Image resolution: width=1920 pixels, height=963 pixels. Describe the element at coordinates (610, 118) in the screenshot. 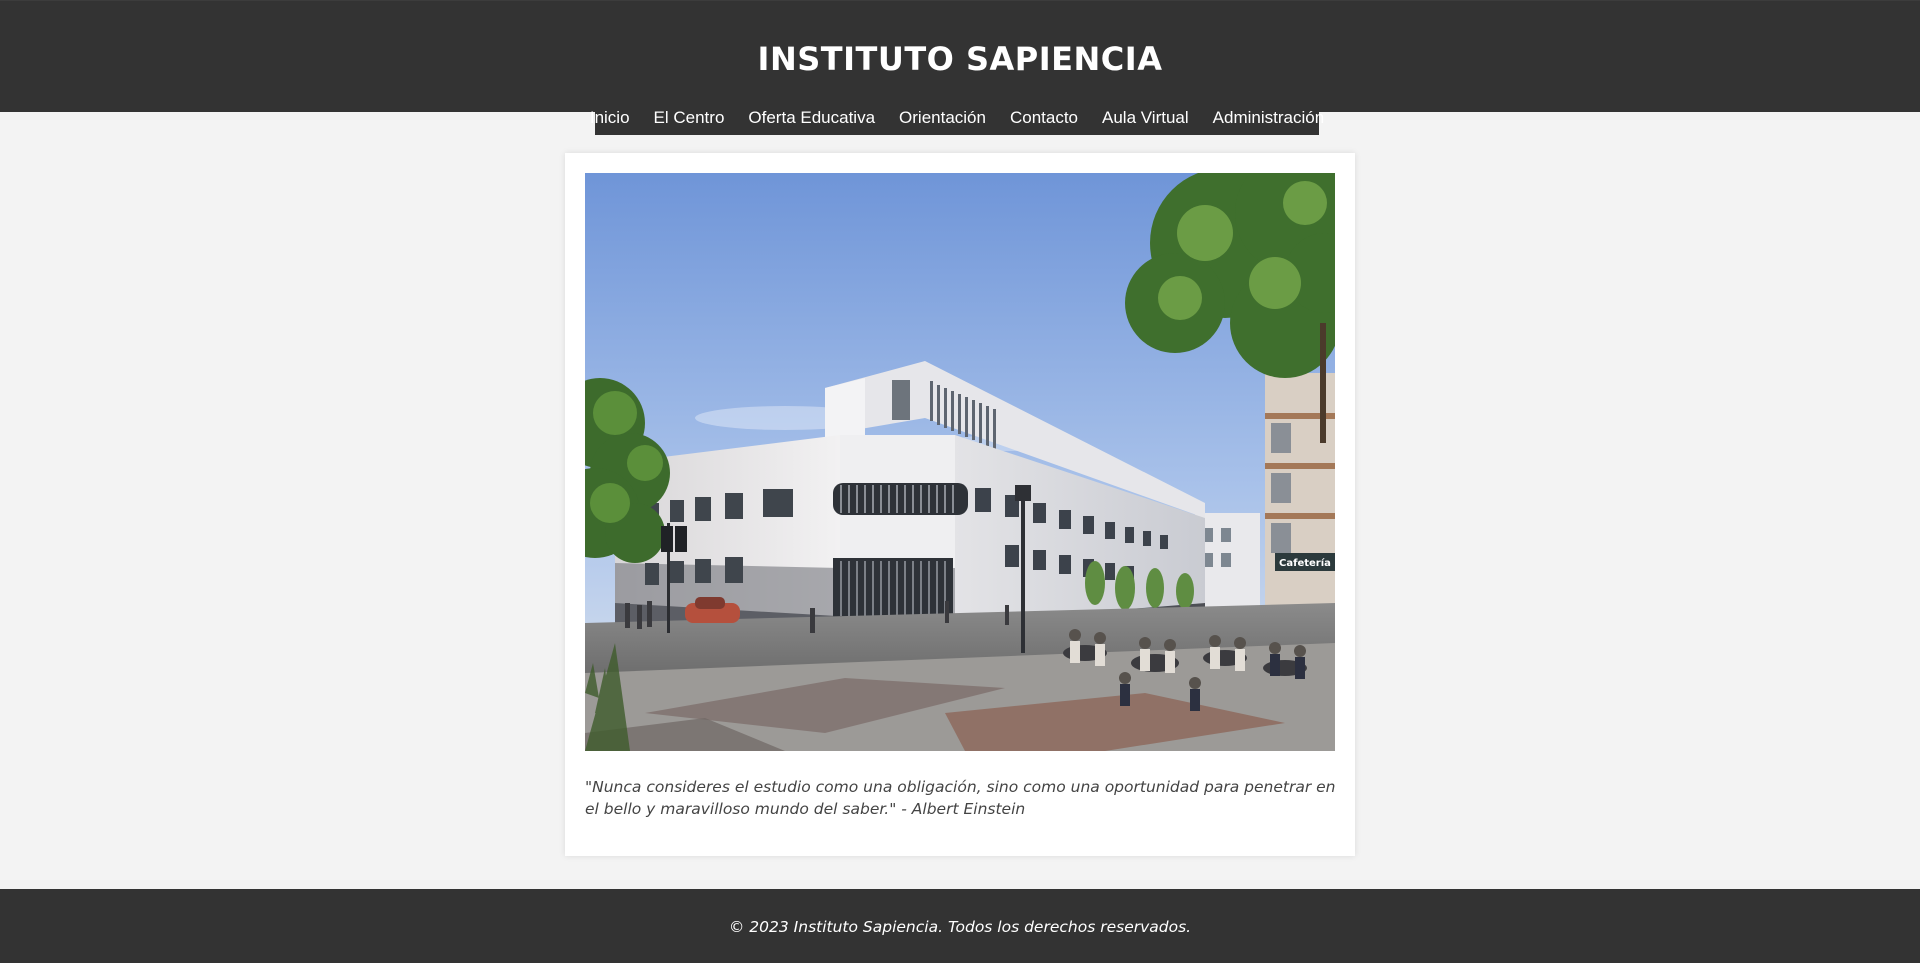

I see `nav-item-inicio: Inicio` at that location.